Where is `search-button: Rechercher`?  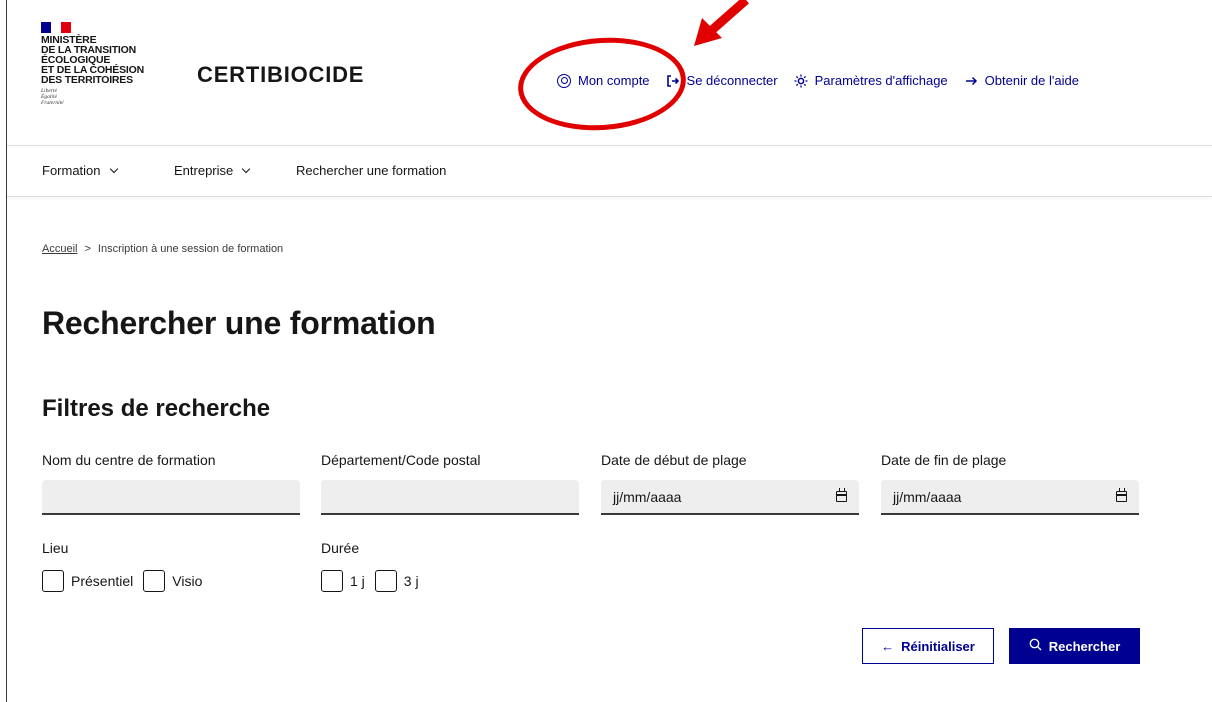
search-button: Rechercher is located at coordinates (1074, 646).